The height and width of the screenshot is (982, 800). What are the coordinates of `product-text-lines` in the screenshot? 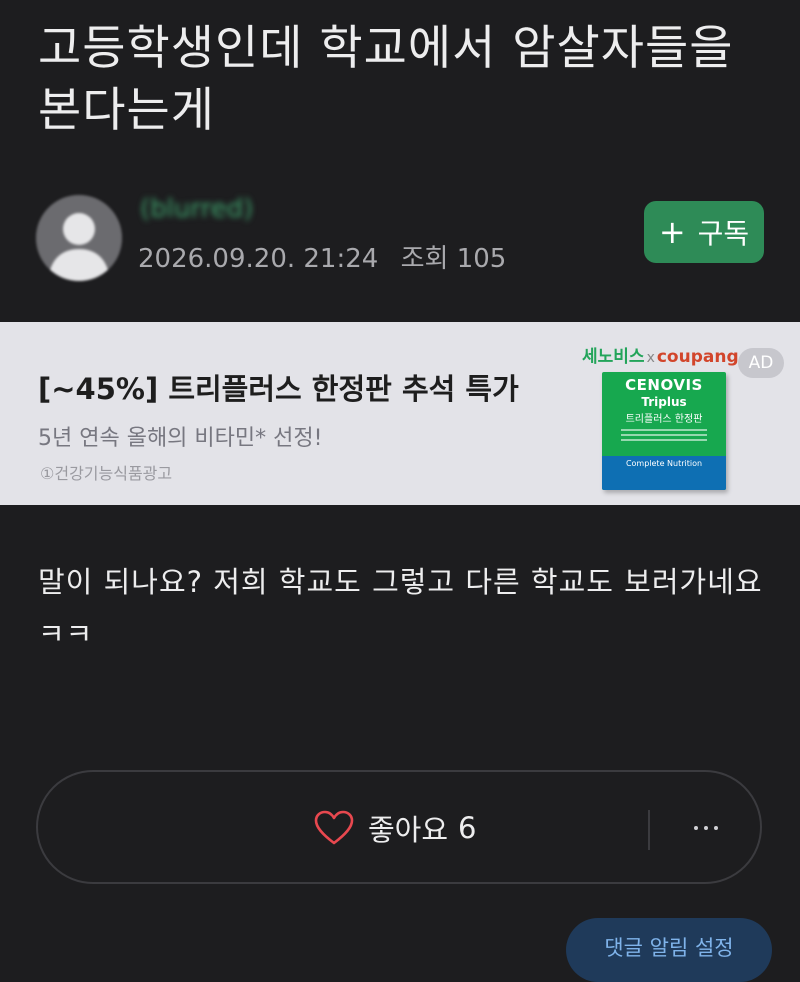 It's located at (664, 435).